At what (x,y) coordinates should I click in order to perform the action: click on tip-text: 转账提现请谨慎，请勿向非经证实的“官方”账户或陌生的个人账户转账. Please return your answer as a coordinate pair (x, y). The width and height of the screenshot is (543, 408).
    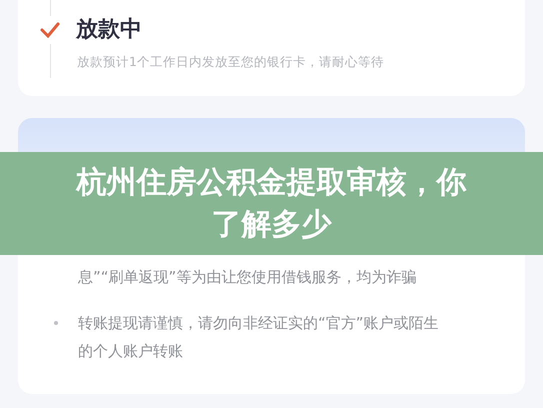
    Looking at the image, I should click on (259, 337).